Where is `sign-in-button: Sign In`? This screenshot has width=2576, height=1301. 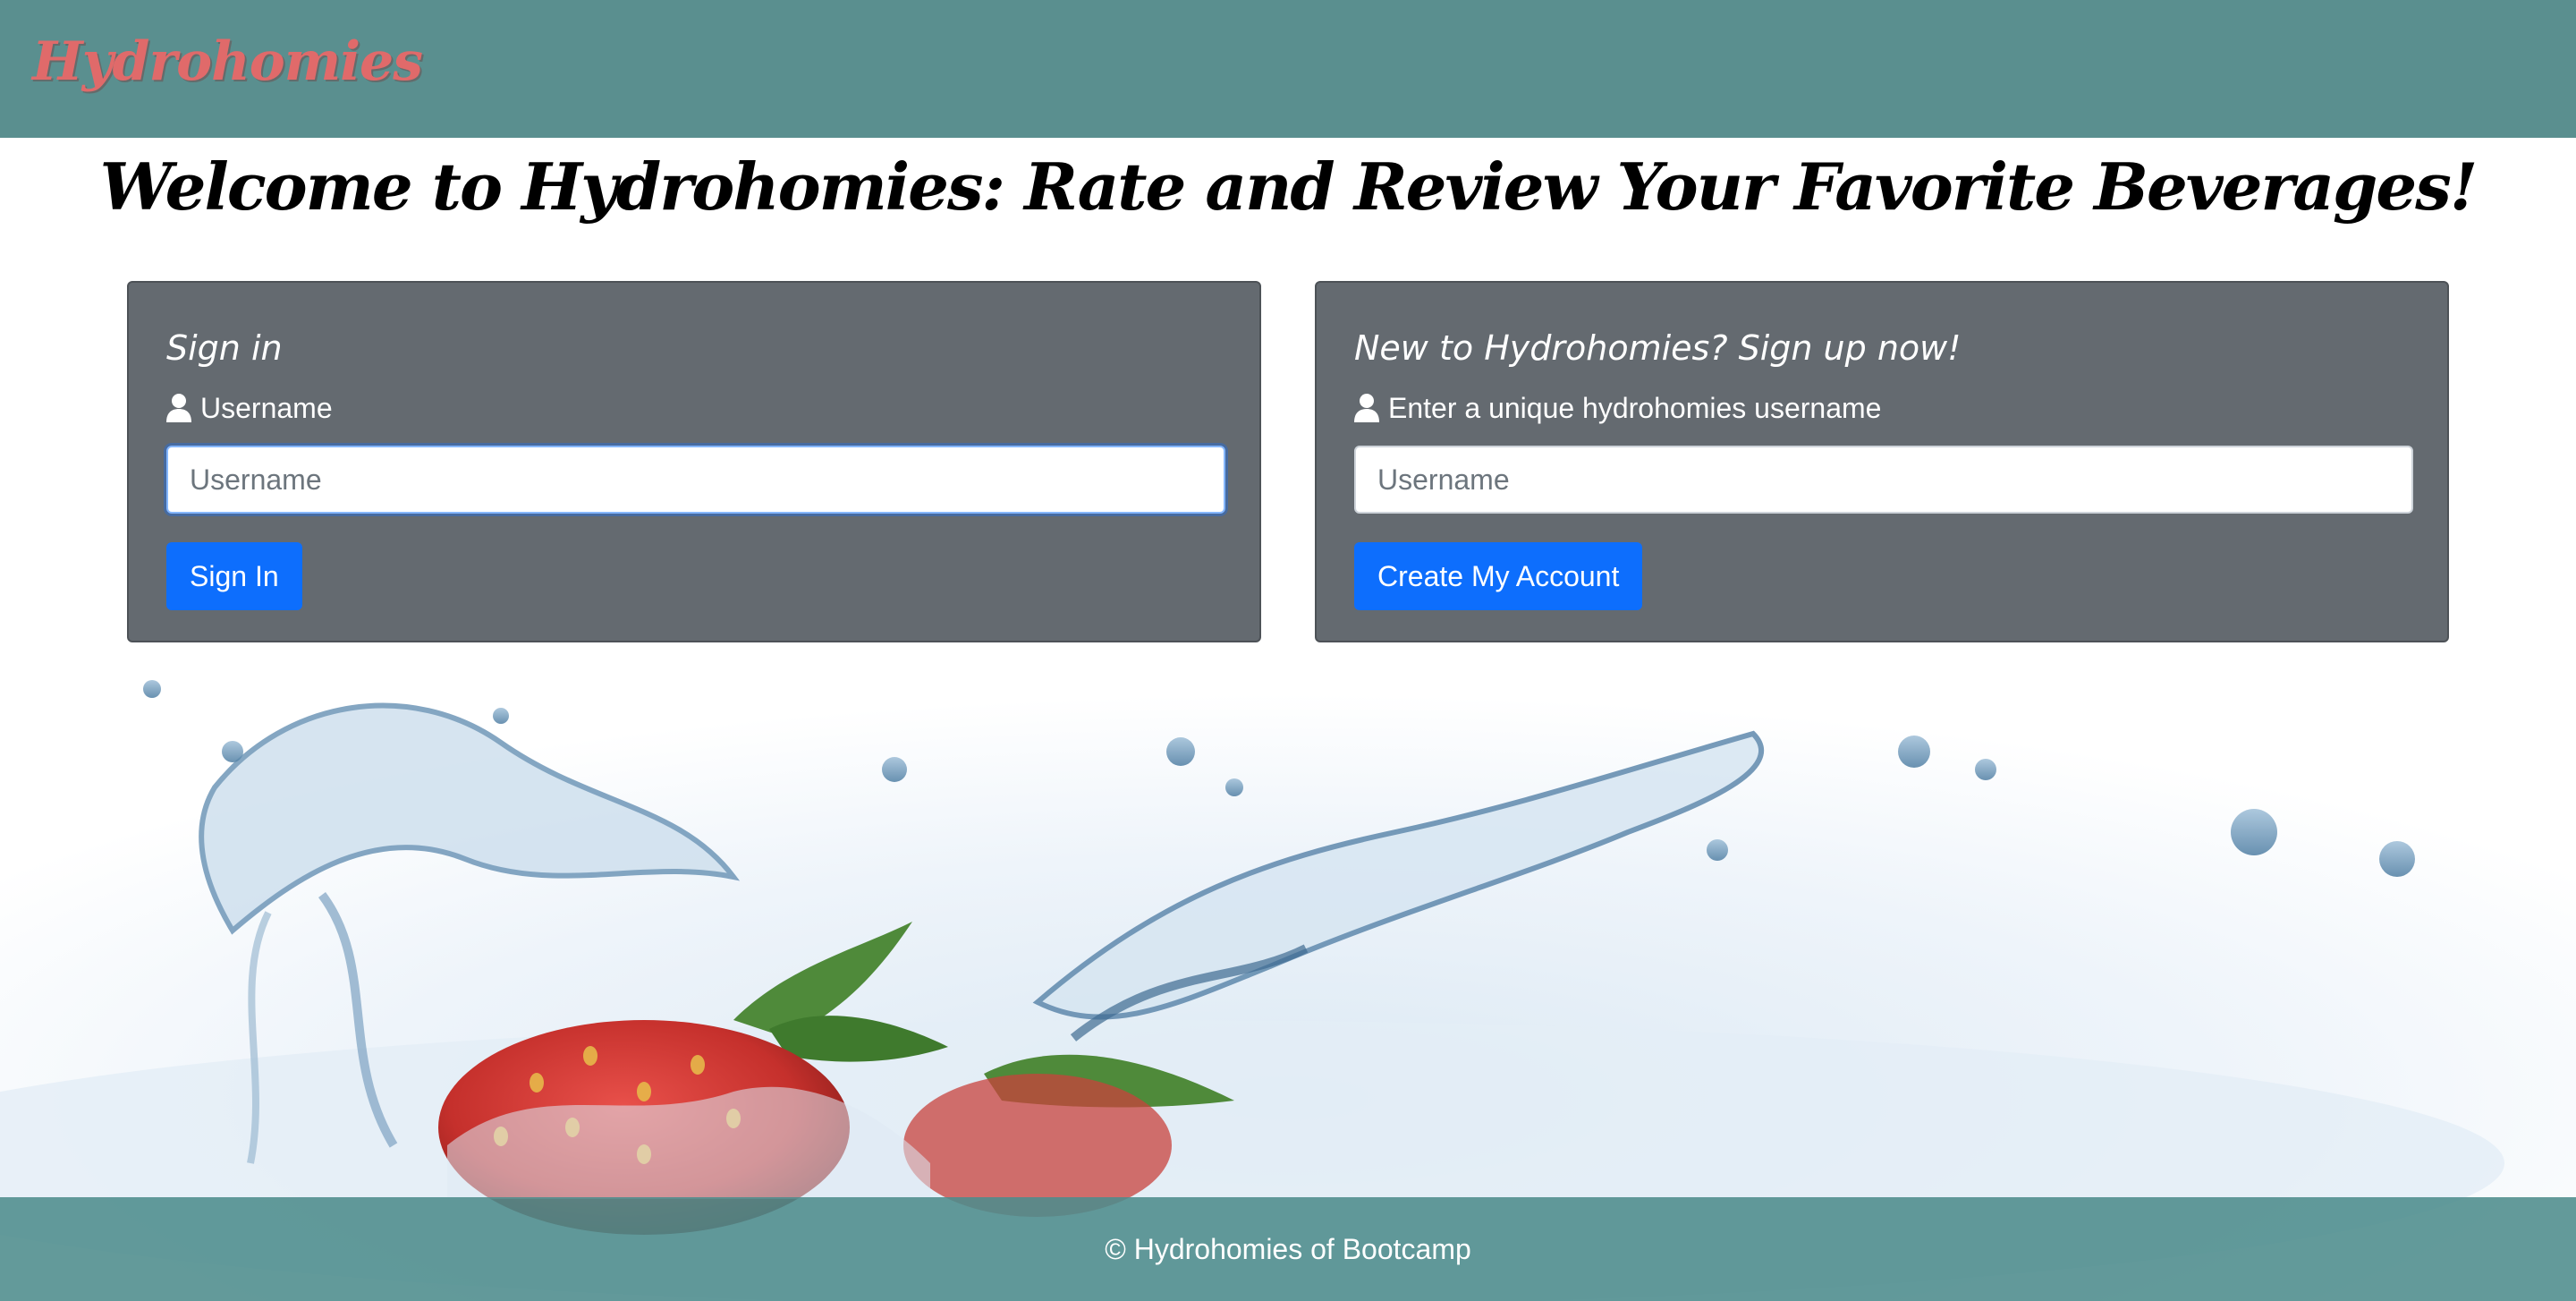 sign-in-button: Sign In is located at coordinates (234, 576).